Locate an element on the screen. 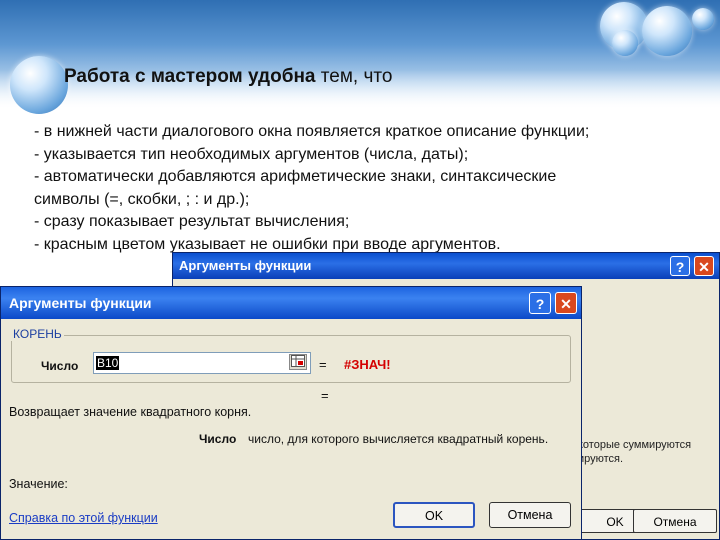  back-partial-text: которые суммируются is located at coordinates (635, 445).